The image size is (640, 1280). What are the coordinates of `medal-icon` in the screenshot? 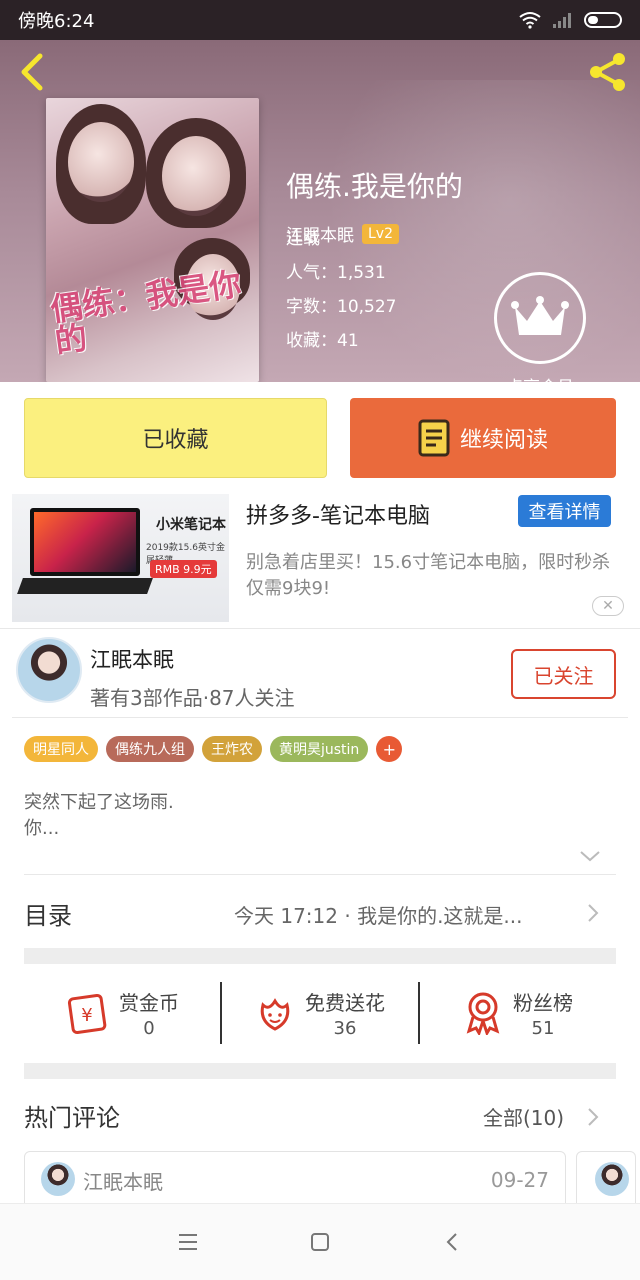 It's located at (483, 1013).